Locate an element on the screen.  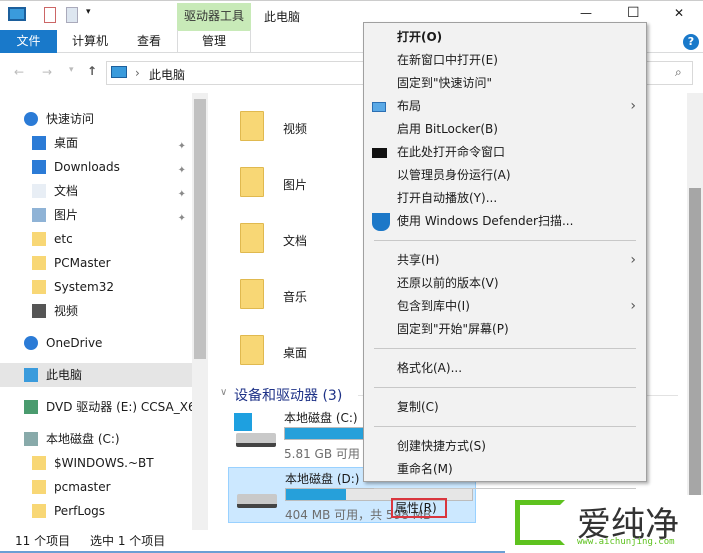
nav-item-12: 本地磁盘 (C:) is located at coordinates (96, 439).